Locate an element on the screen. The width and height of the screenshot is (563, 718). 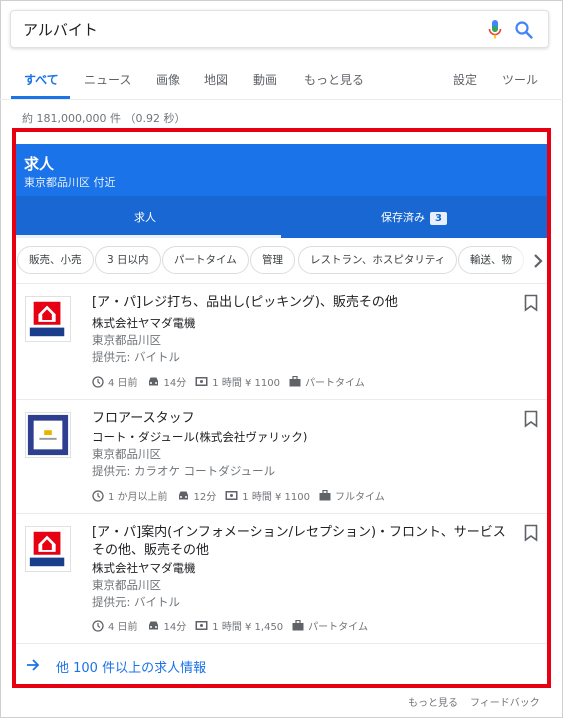
tab-all: すべて is located at coordinates (41, 79).